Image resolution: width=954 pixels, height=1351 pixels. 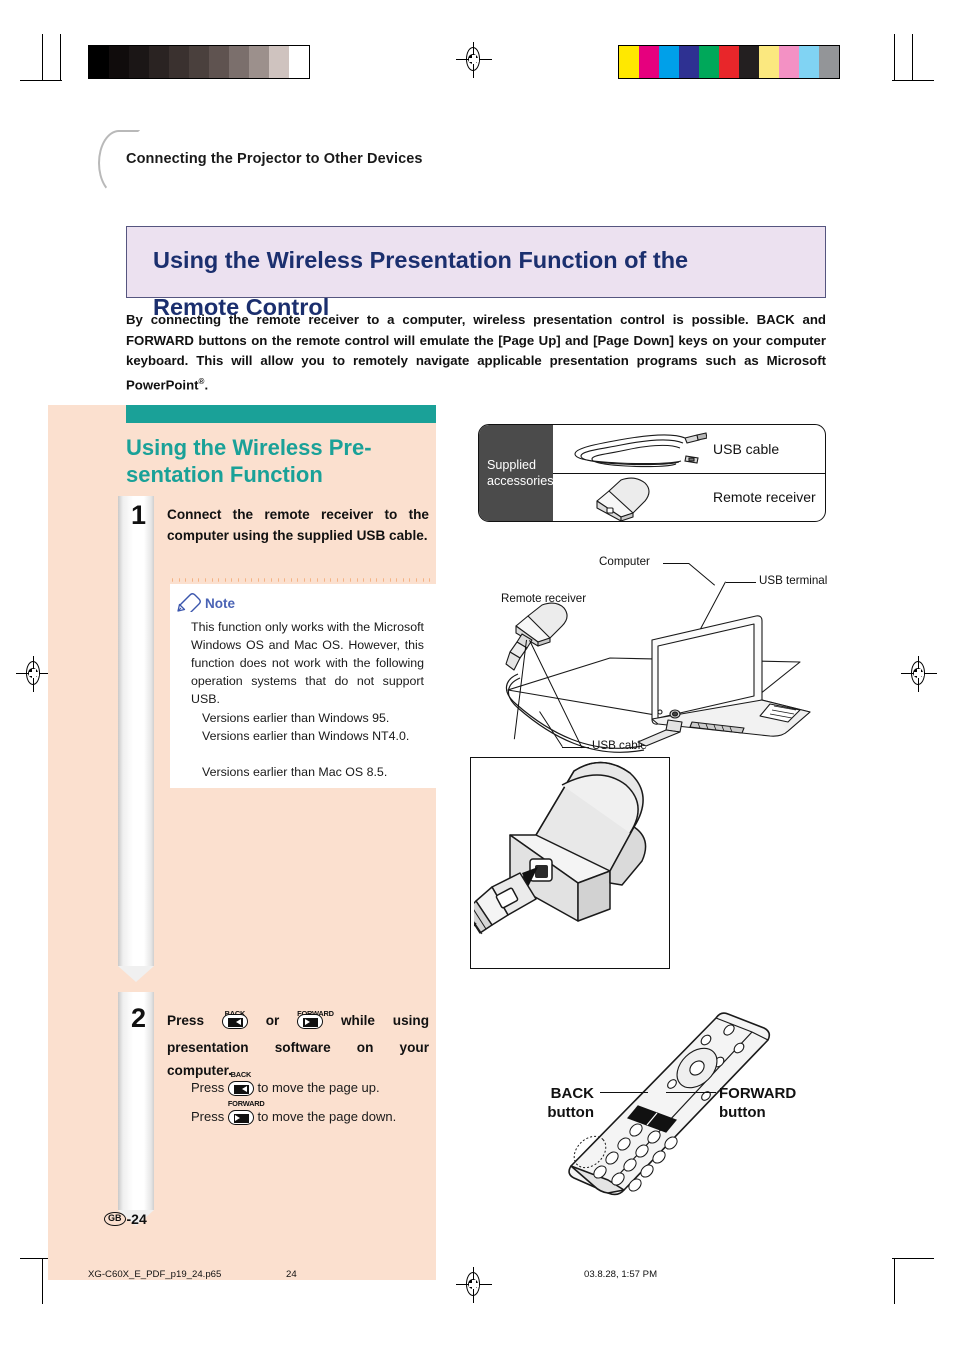 What do you see at coordinates (742, 1112) in the screenshot?
I see `forward-button-callout-line2: button` at bounding box center [742, 1112].